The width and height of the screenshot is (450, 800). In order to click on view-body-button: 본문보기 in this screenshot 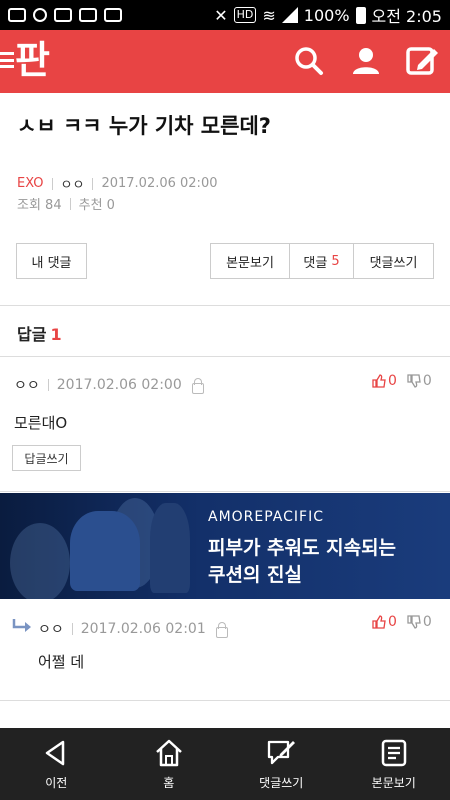, I will do `click(250, 261)`.